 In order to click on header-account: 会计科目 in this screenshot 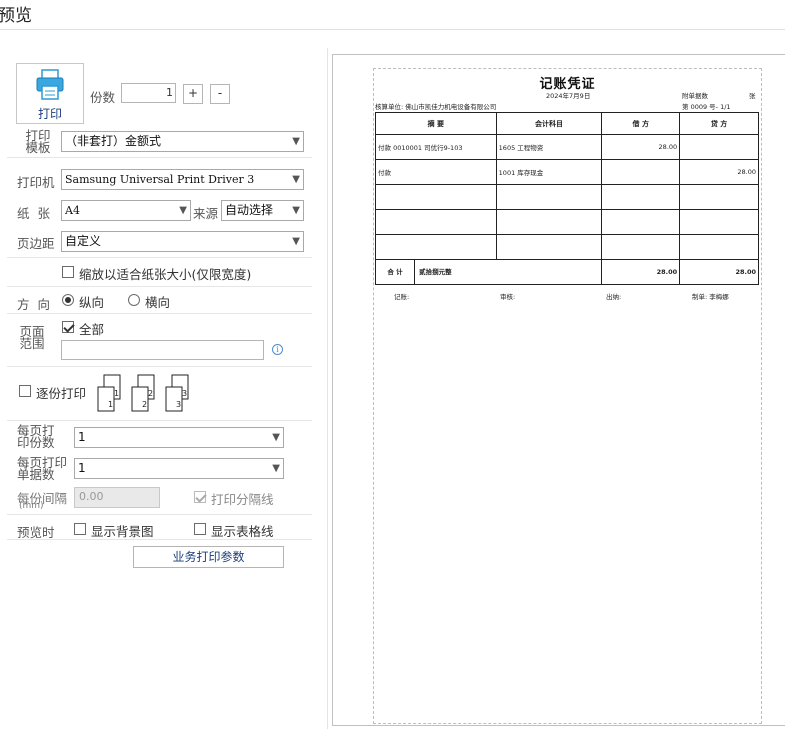, I will do `click(549, 123)`.